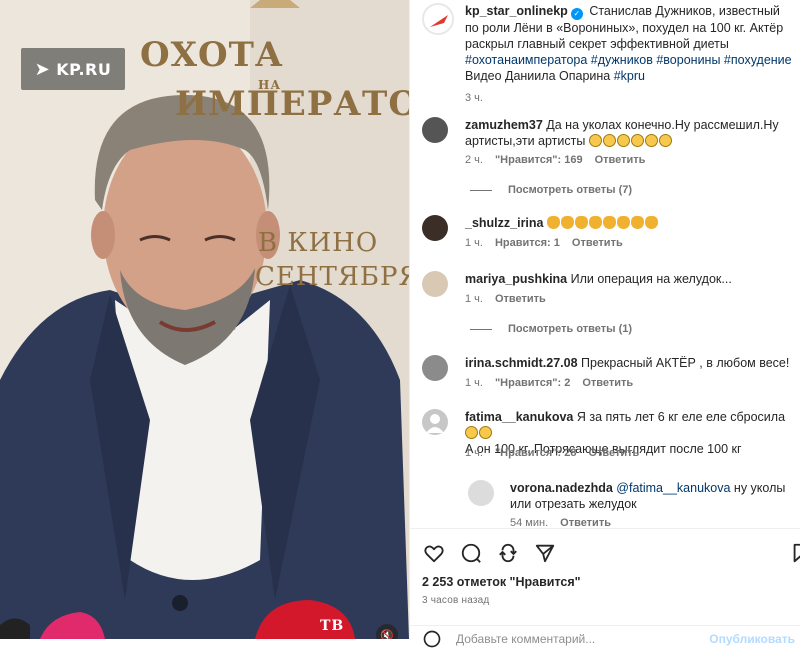  Describe the element at coordinates (538, 76) in the screenshot. I see `video-credit: Видео Даниила Опарина` at that location.